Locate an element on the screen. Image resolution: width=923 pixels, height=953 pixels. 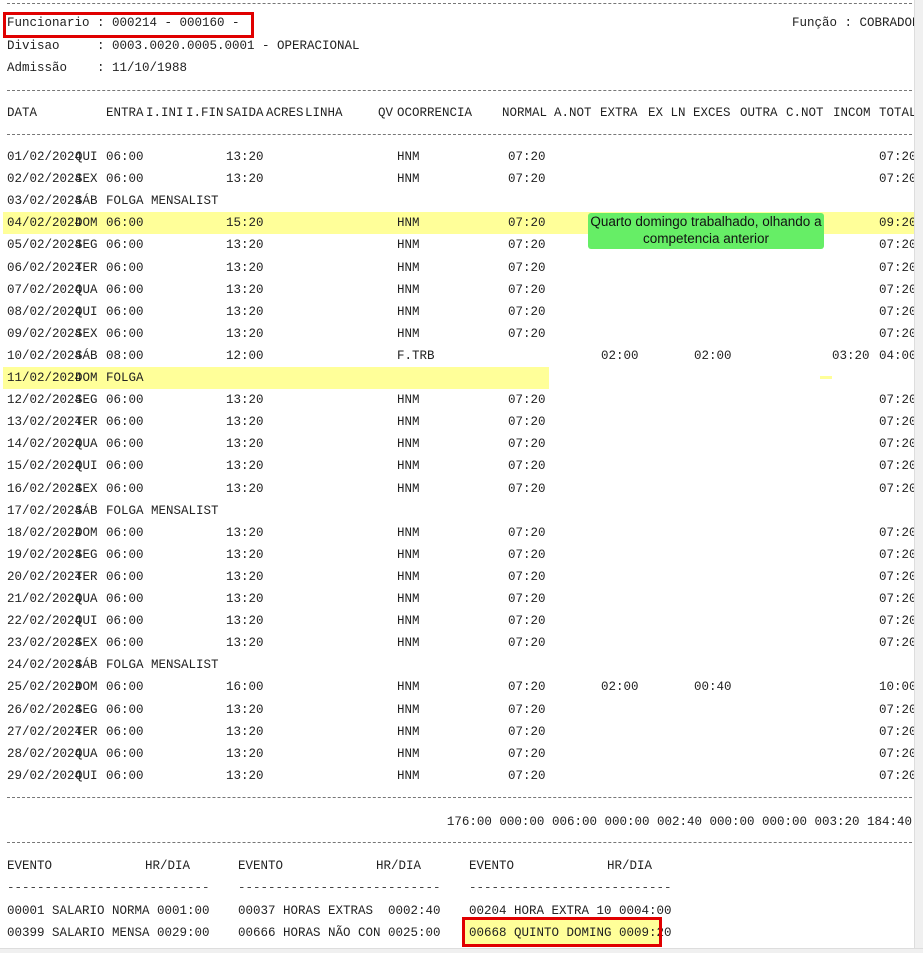
row-date: 02/02/2024 is located at coordinates (45, 179).